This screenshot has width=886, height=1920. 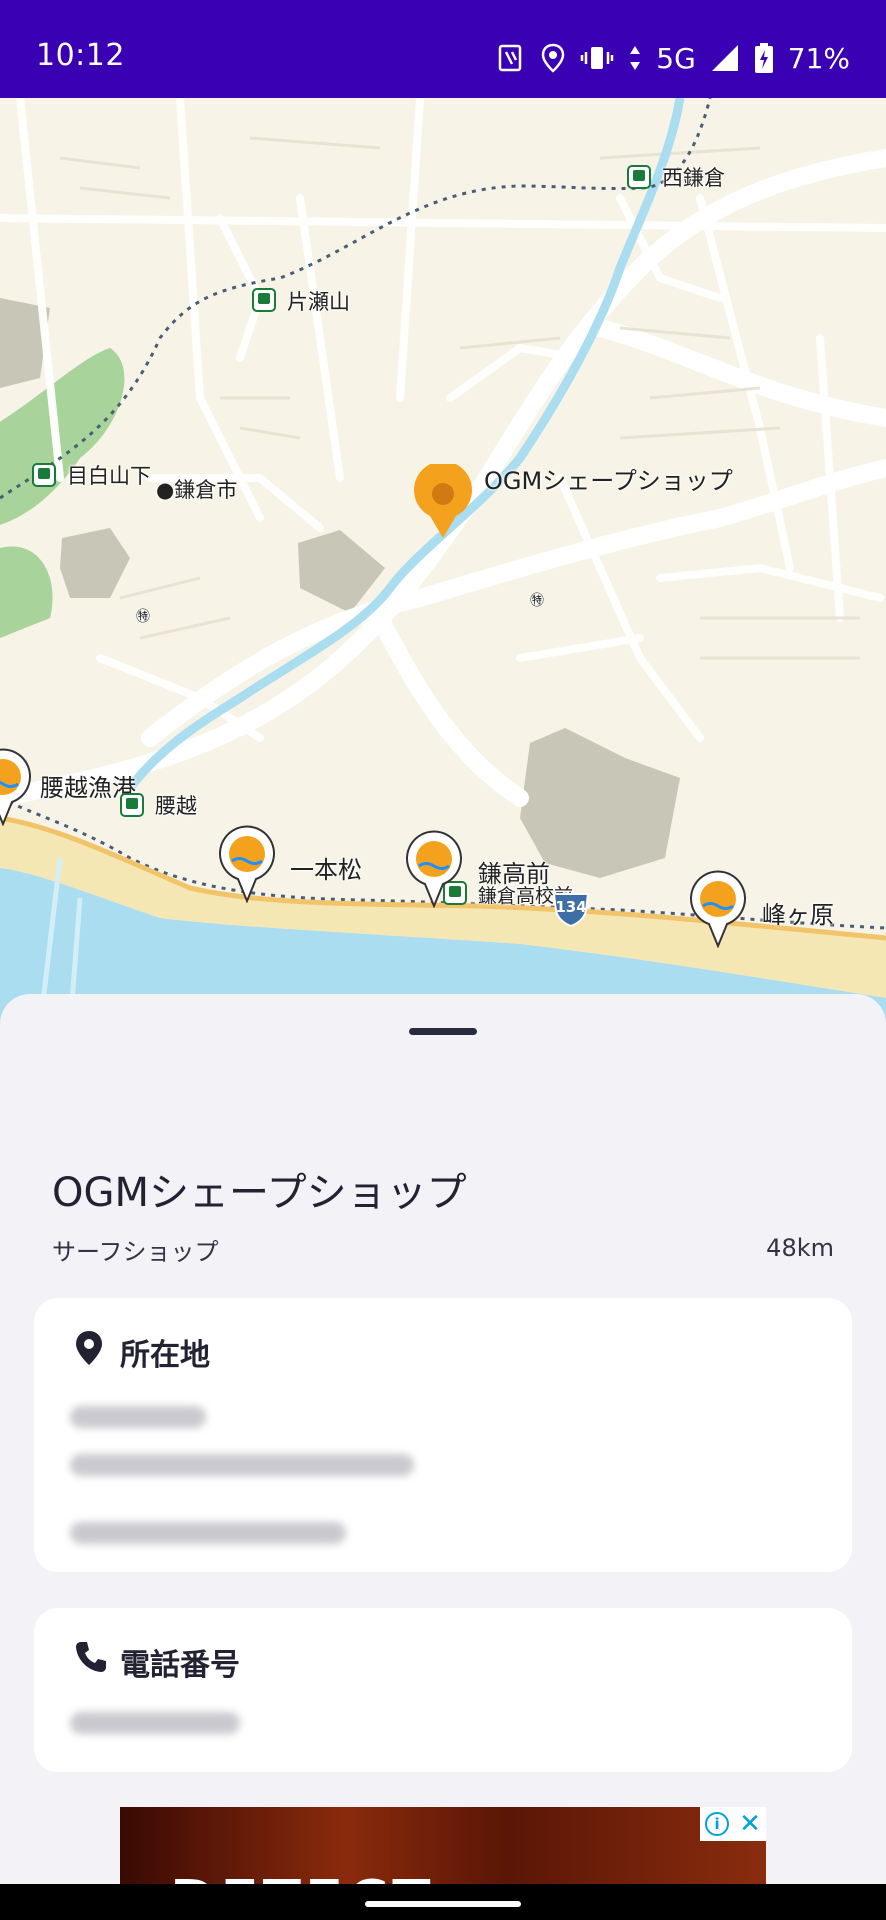 I want to click on vibrate-icon, so click(x=597, y=58).